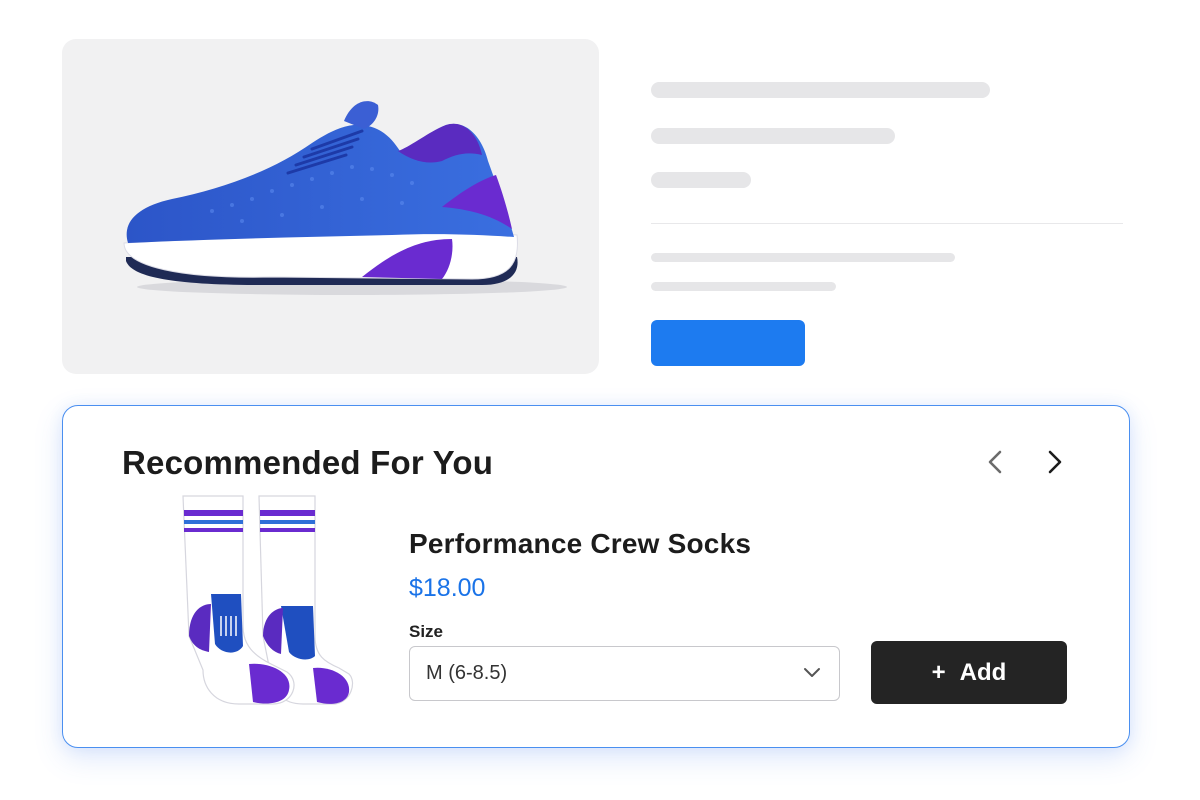 The height and width of the screenshot is (800, 1200). Describe the element at coordinates (887, 223) in the screenshot. I see `divider` at that location.